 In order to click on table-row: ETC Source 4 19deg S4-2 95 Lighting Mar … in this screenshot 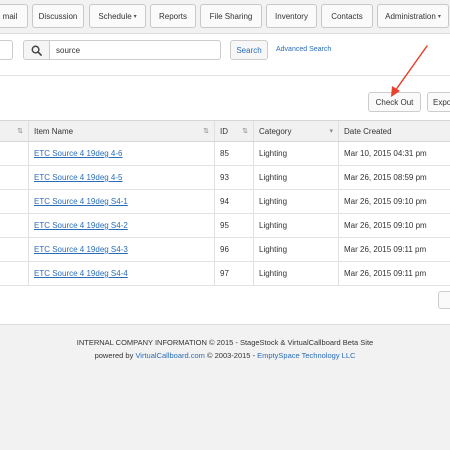, I will do `click(225, 226)`.